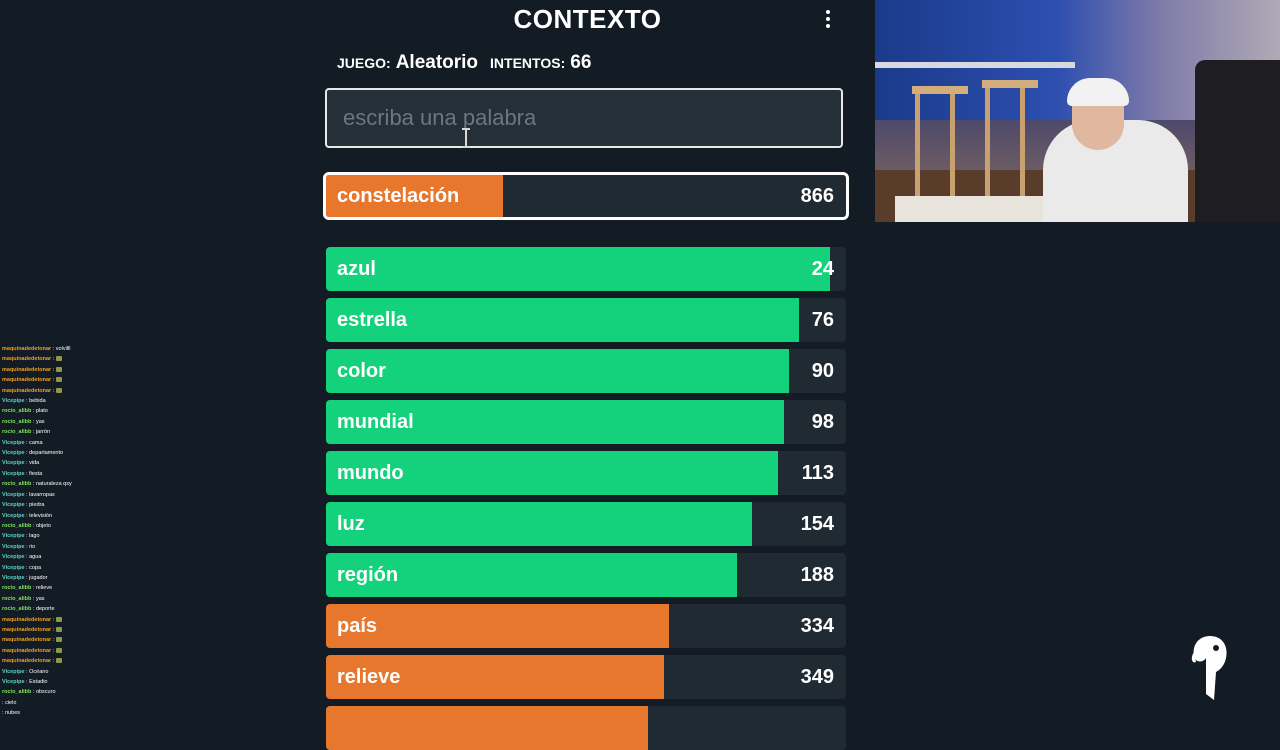 This screenshot has width=1280, height=750. What do you see at coordinates (586, 473) in the screenshot?
I see `guess-row: mundo 113` at bounding box center [586, 473].